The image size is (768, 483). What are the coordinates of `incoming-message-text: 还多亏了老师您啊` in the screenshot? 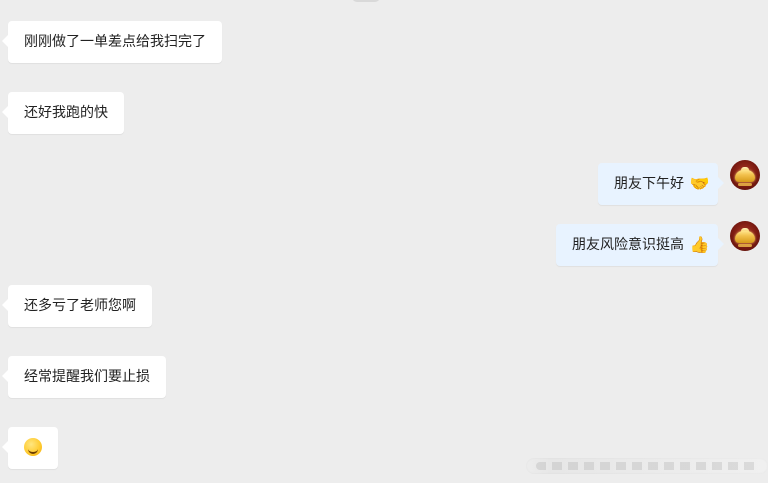 It's located at (80, 306).